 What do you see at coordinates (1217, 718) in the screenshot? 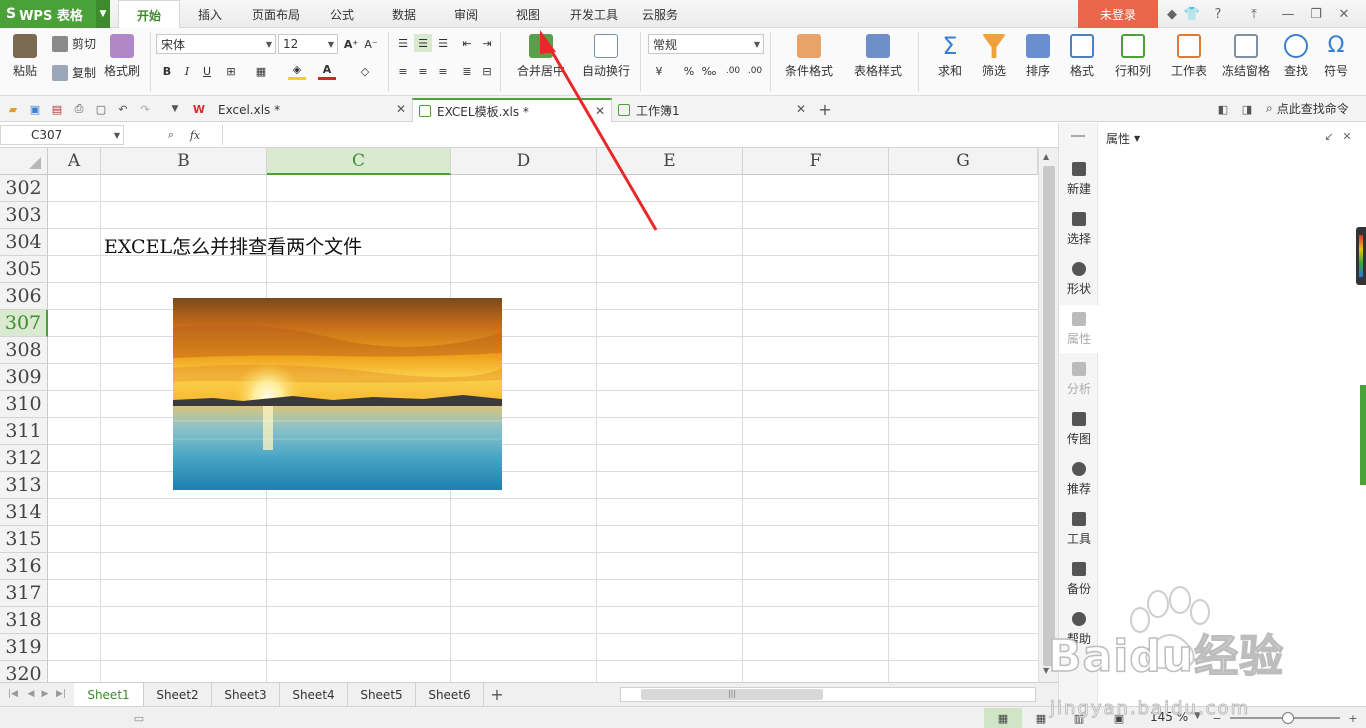
I see `zoom-out-icon: −` at bounding box center [1217, 718].